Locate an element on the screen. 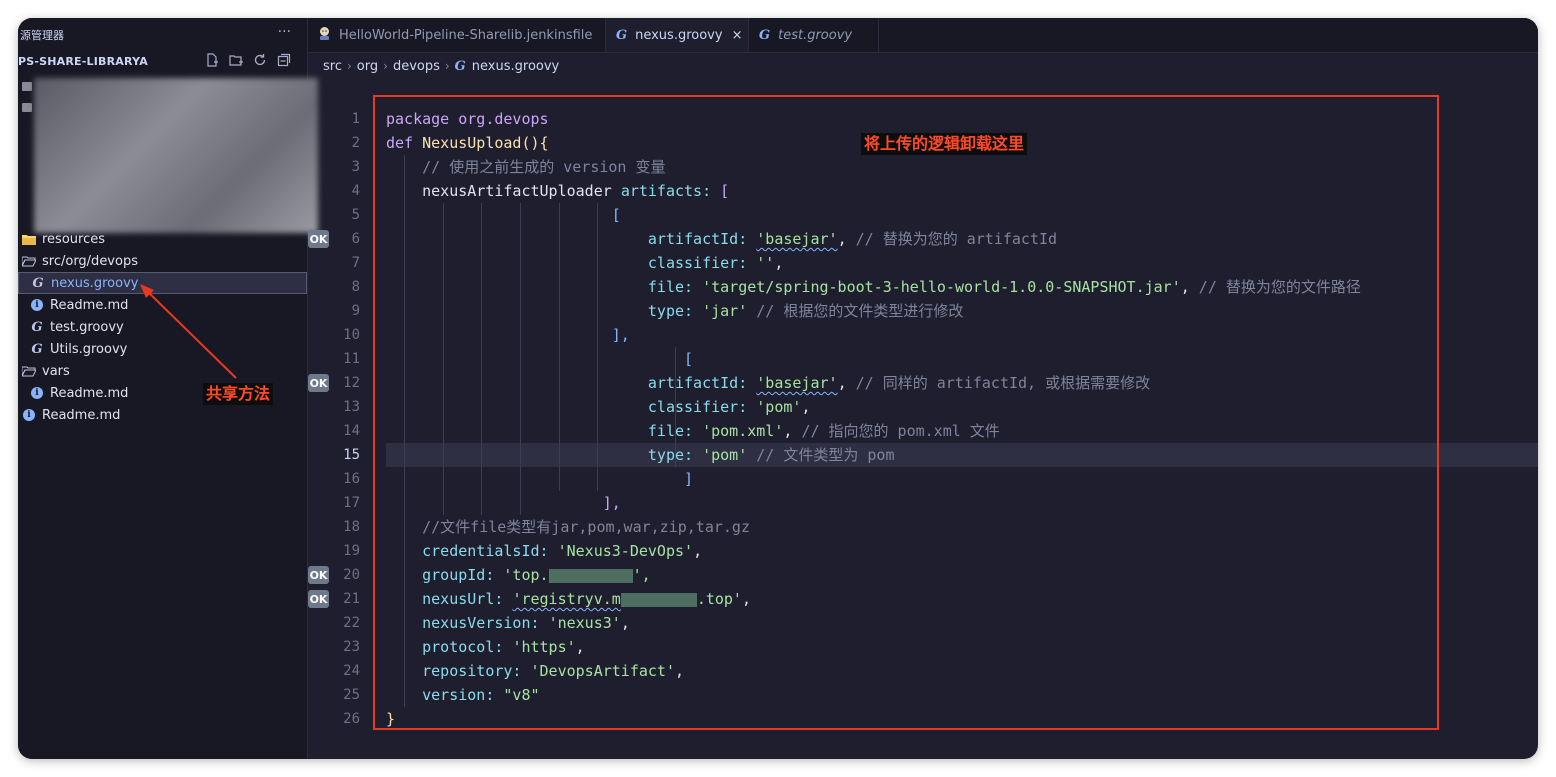 The image size is (1556, 777). line-number-current: 15 is located at coordinates (351, 455).